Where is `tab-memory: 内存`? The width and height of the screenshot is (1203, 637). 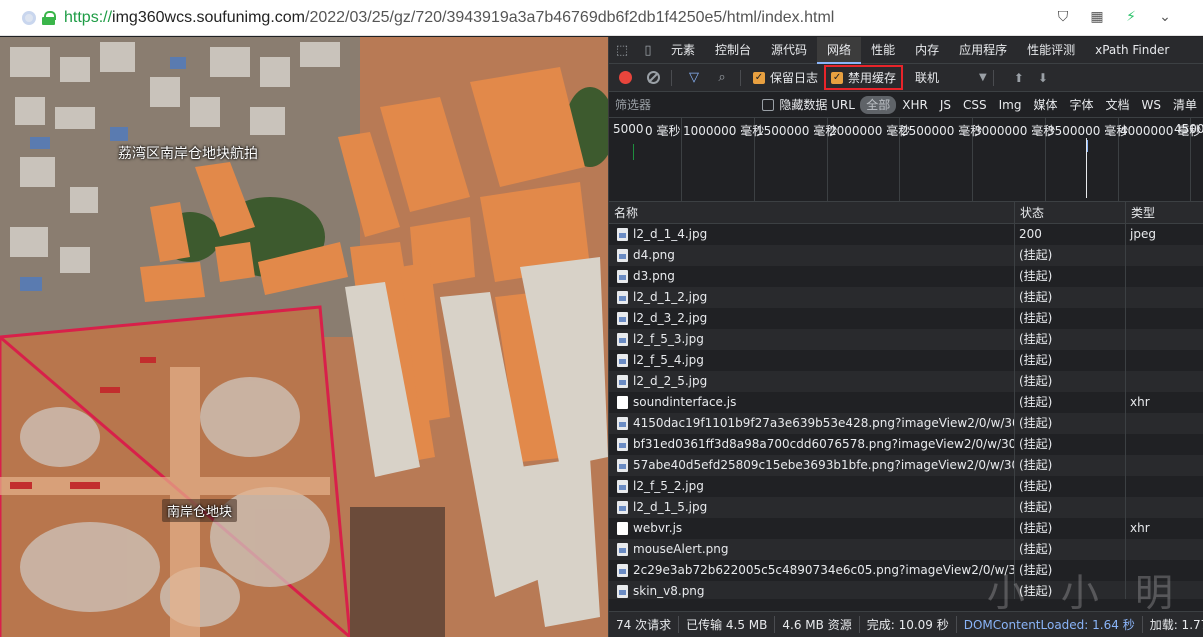
tab-memory: 内存 is located at coordinates (927, 50).